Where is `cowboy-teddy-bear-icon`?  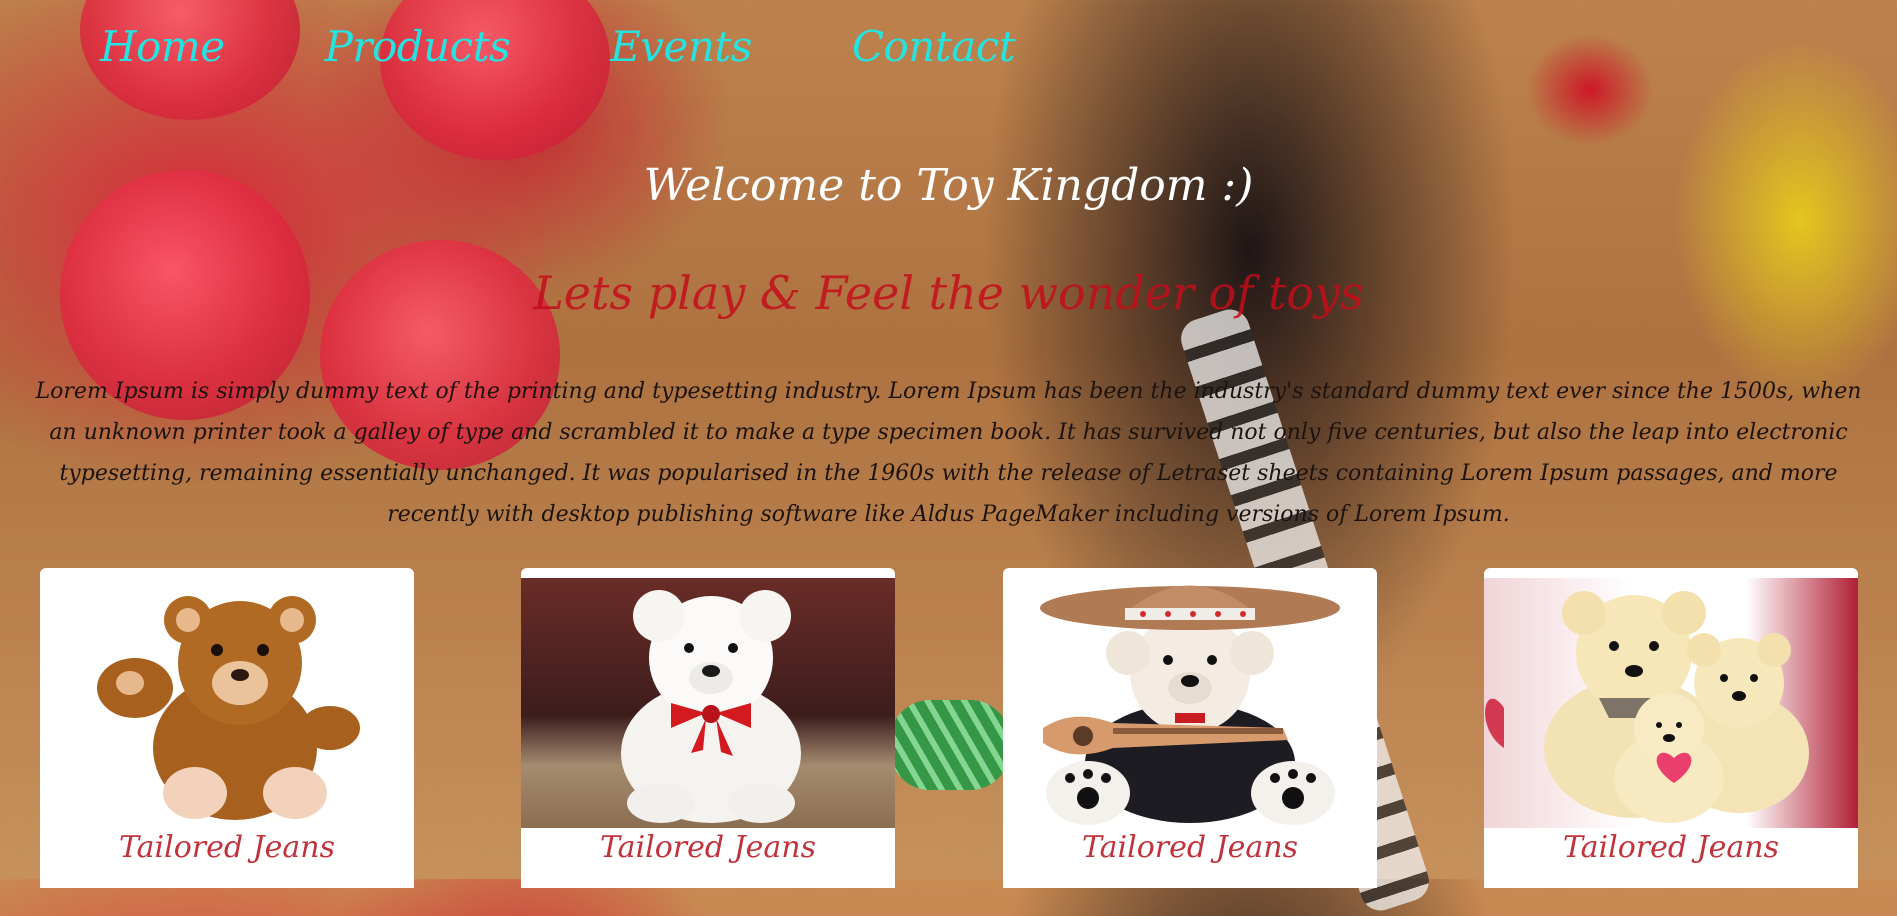
cowboy-teddy-bear-icon is located at coordinates (1190, 705).